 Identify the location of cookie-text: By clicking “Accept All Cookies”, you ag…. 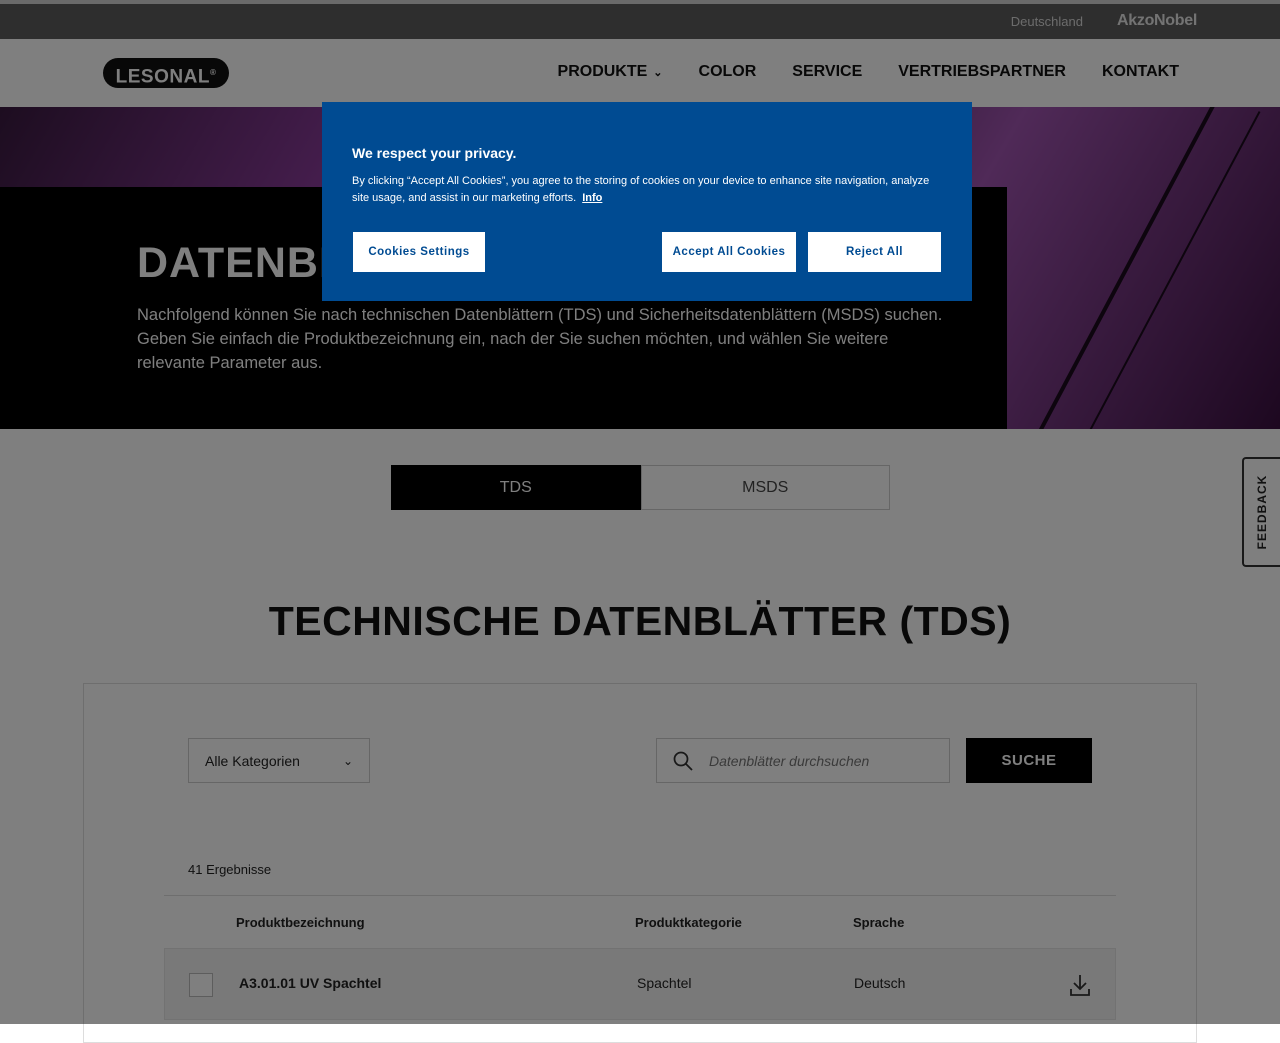
(642, 190).